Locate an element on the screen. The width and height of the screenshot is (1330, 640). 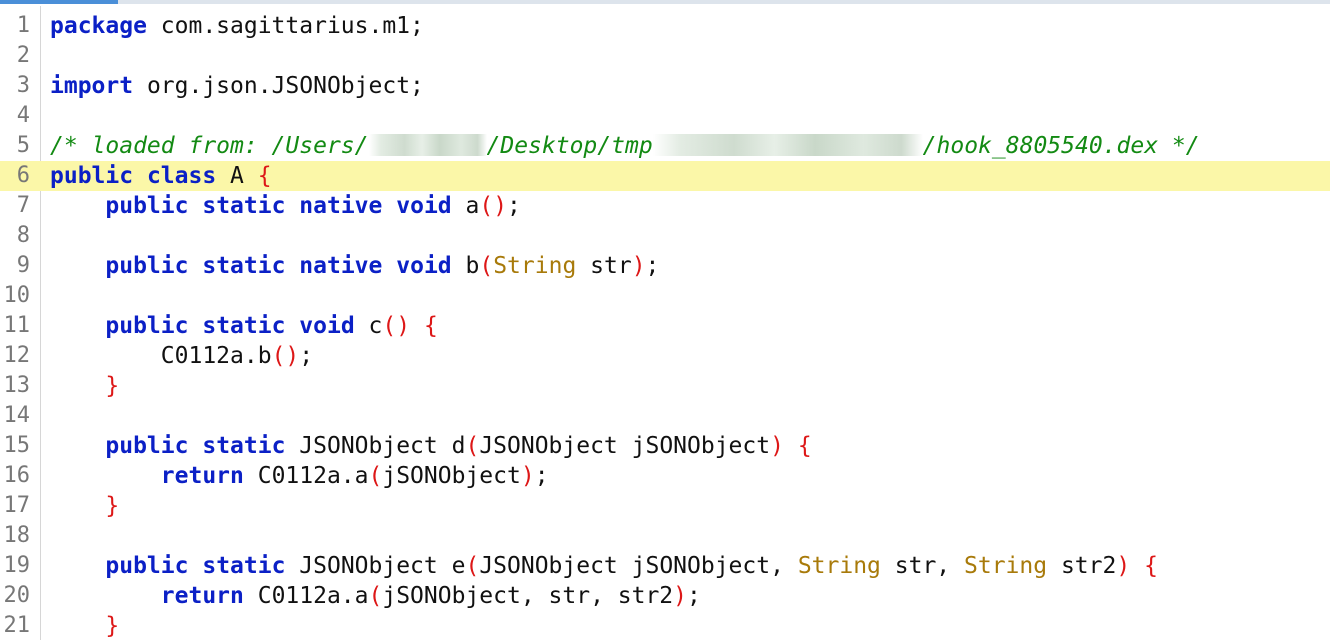
code-line: 4 is located at coordinates (665, 116).